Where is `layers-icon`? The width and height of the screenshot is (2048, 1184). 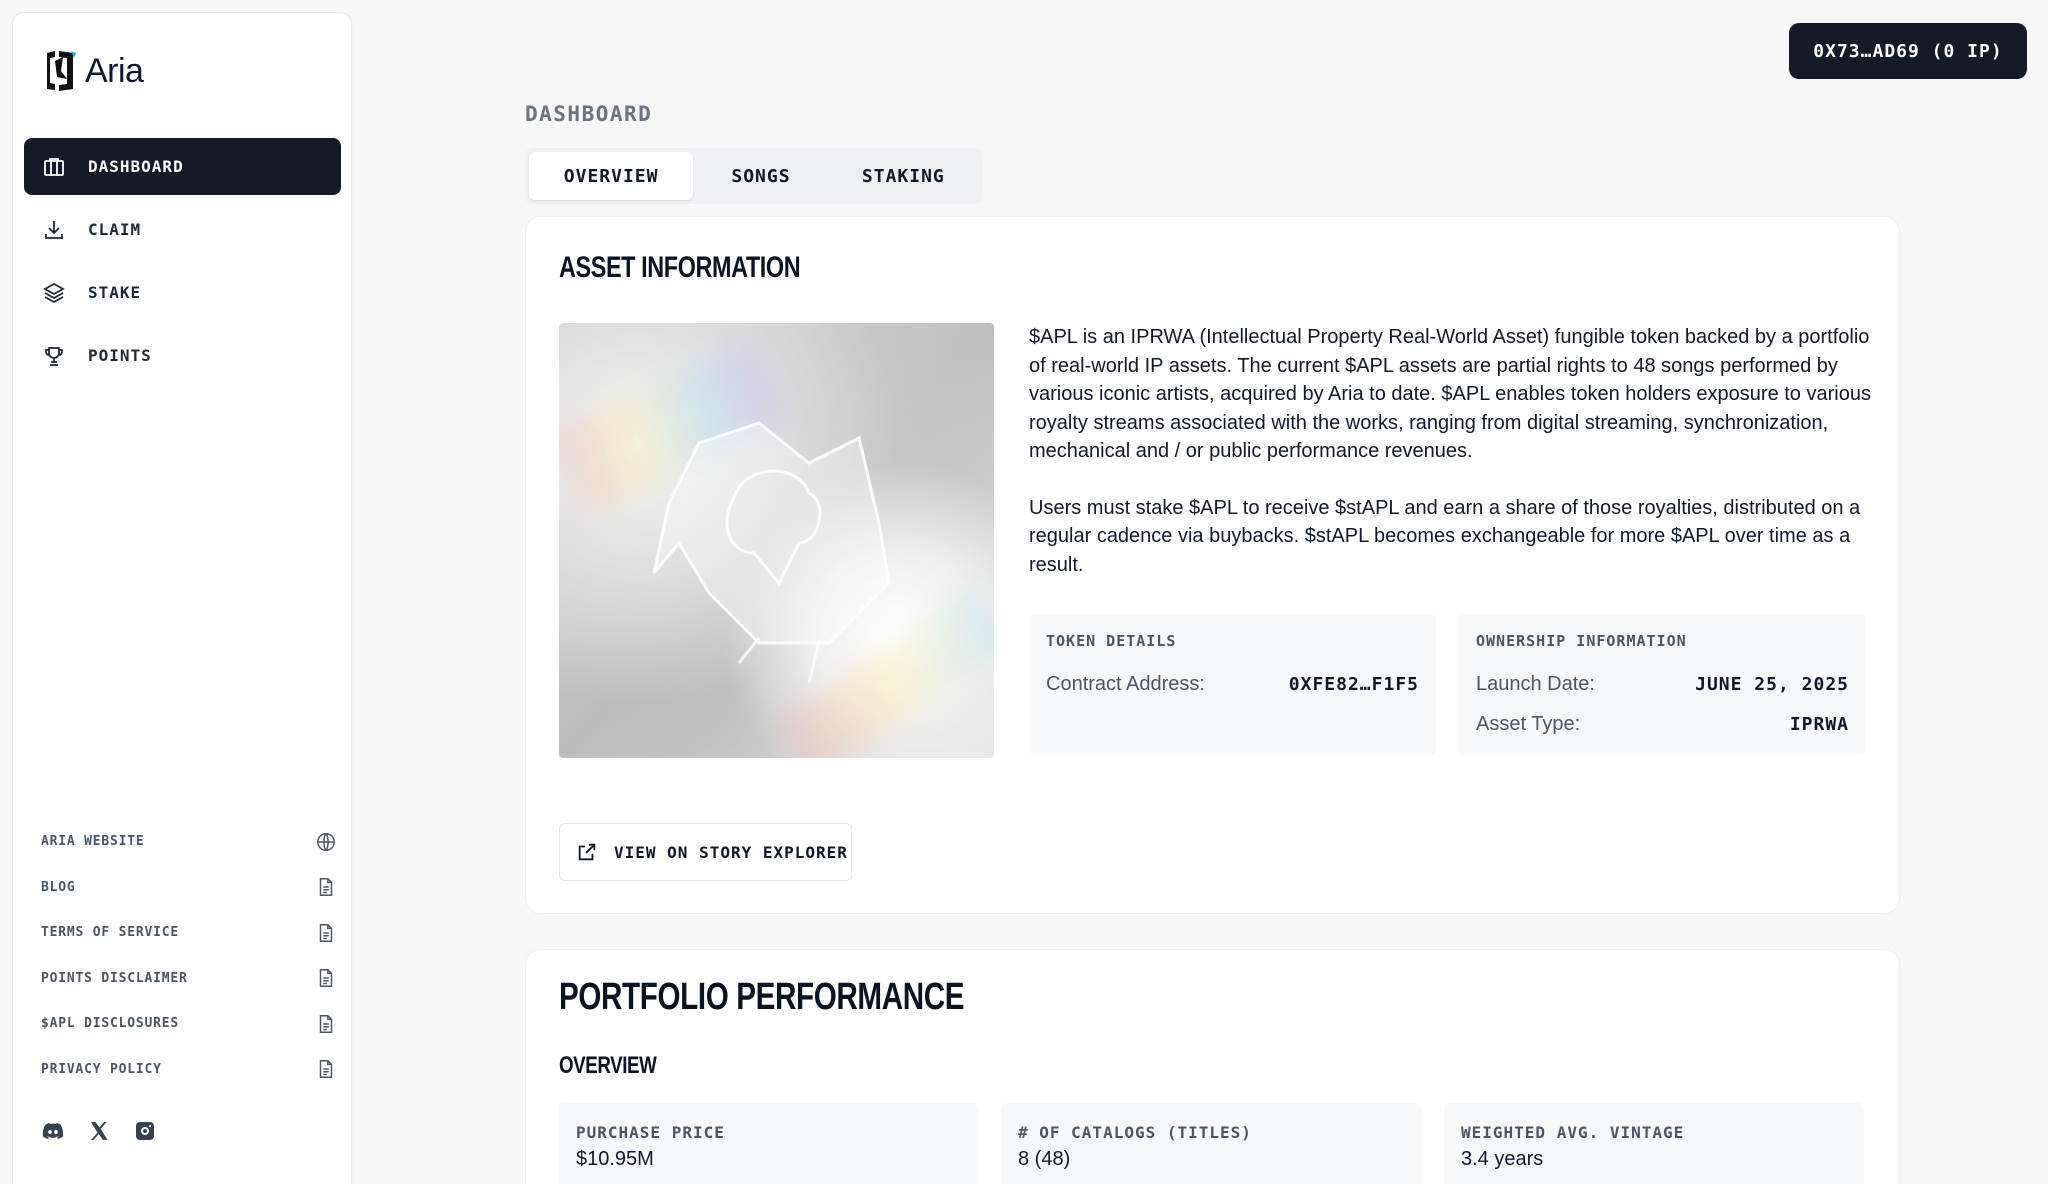 layers-icon is located at coordinates (54, 292).